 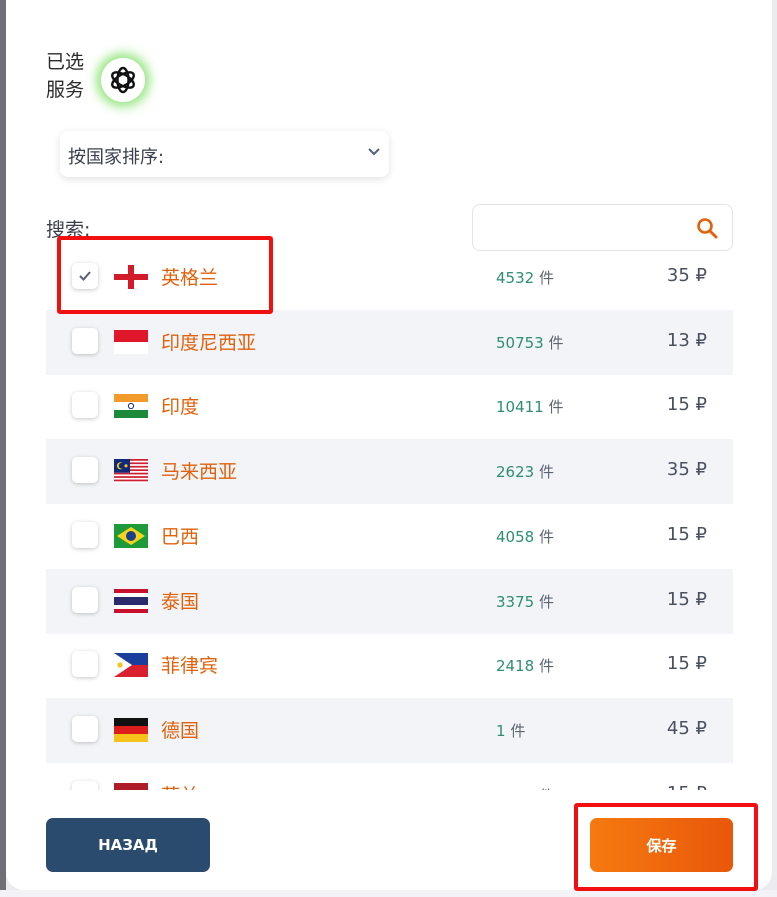 What do you see at coordinates (389, 665) in the screenshot?
I see `country-row-philippines: 菲律宾 2418 件 15 ₽` at bounding box center [389, 665].